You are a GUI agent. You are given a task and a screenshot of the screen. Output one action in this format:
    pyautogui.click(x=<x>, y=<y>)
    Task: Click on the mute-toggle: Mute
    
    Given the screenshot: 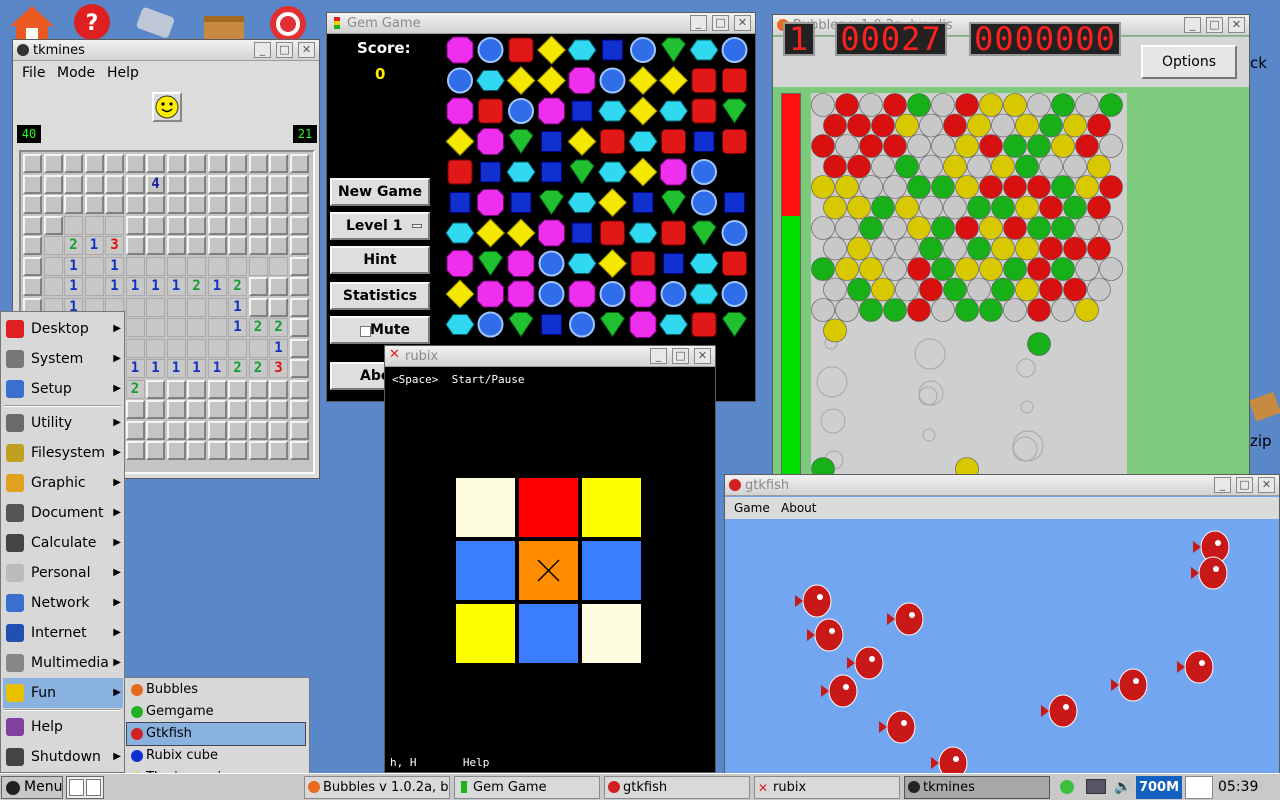 What is the action you would take?
    pyautogui.click(x=380, y=330)
    